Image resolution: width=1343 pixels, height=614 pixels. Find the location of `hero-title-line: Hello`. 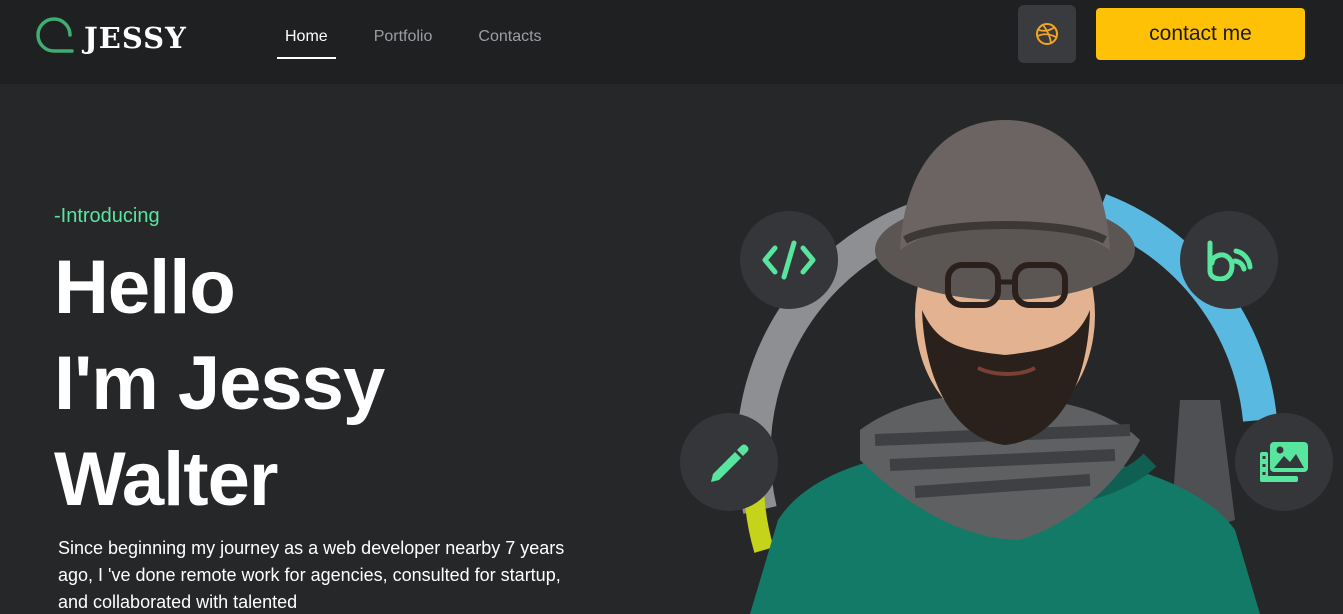

hero-title-line: Hello is located at coordinates (145, 287).